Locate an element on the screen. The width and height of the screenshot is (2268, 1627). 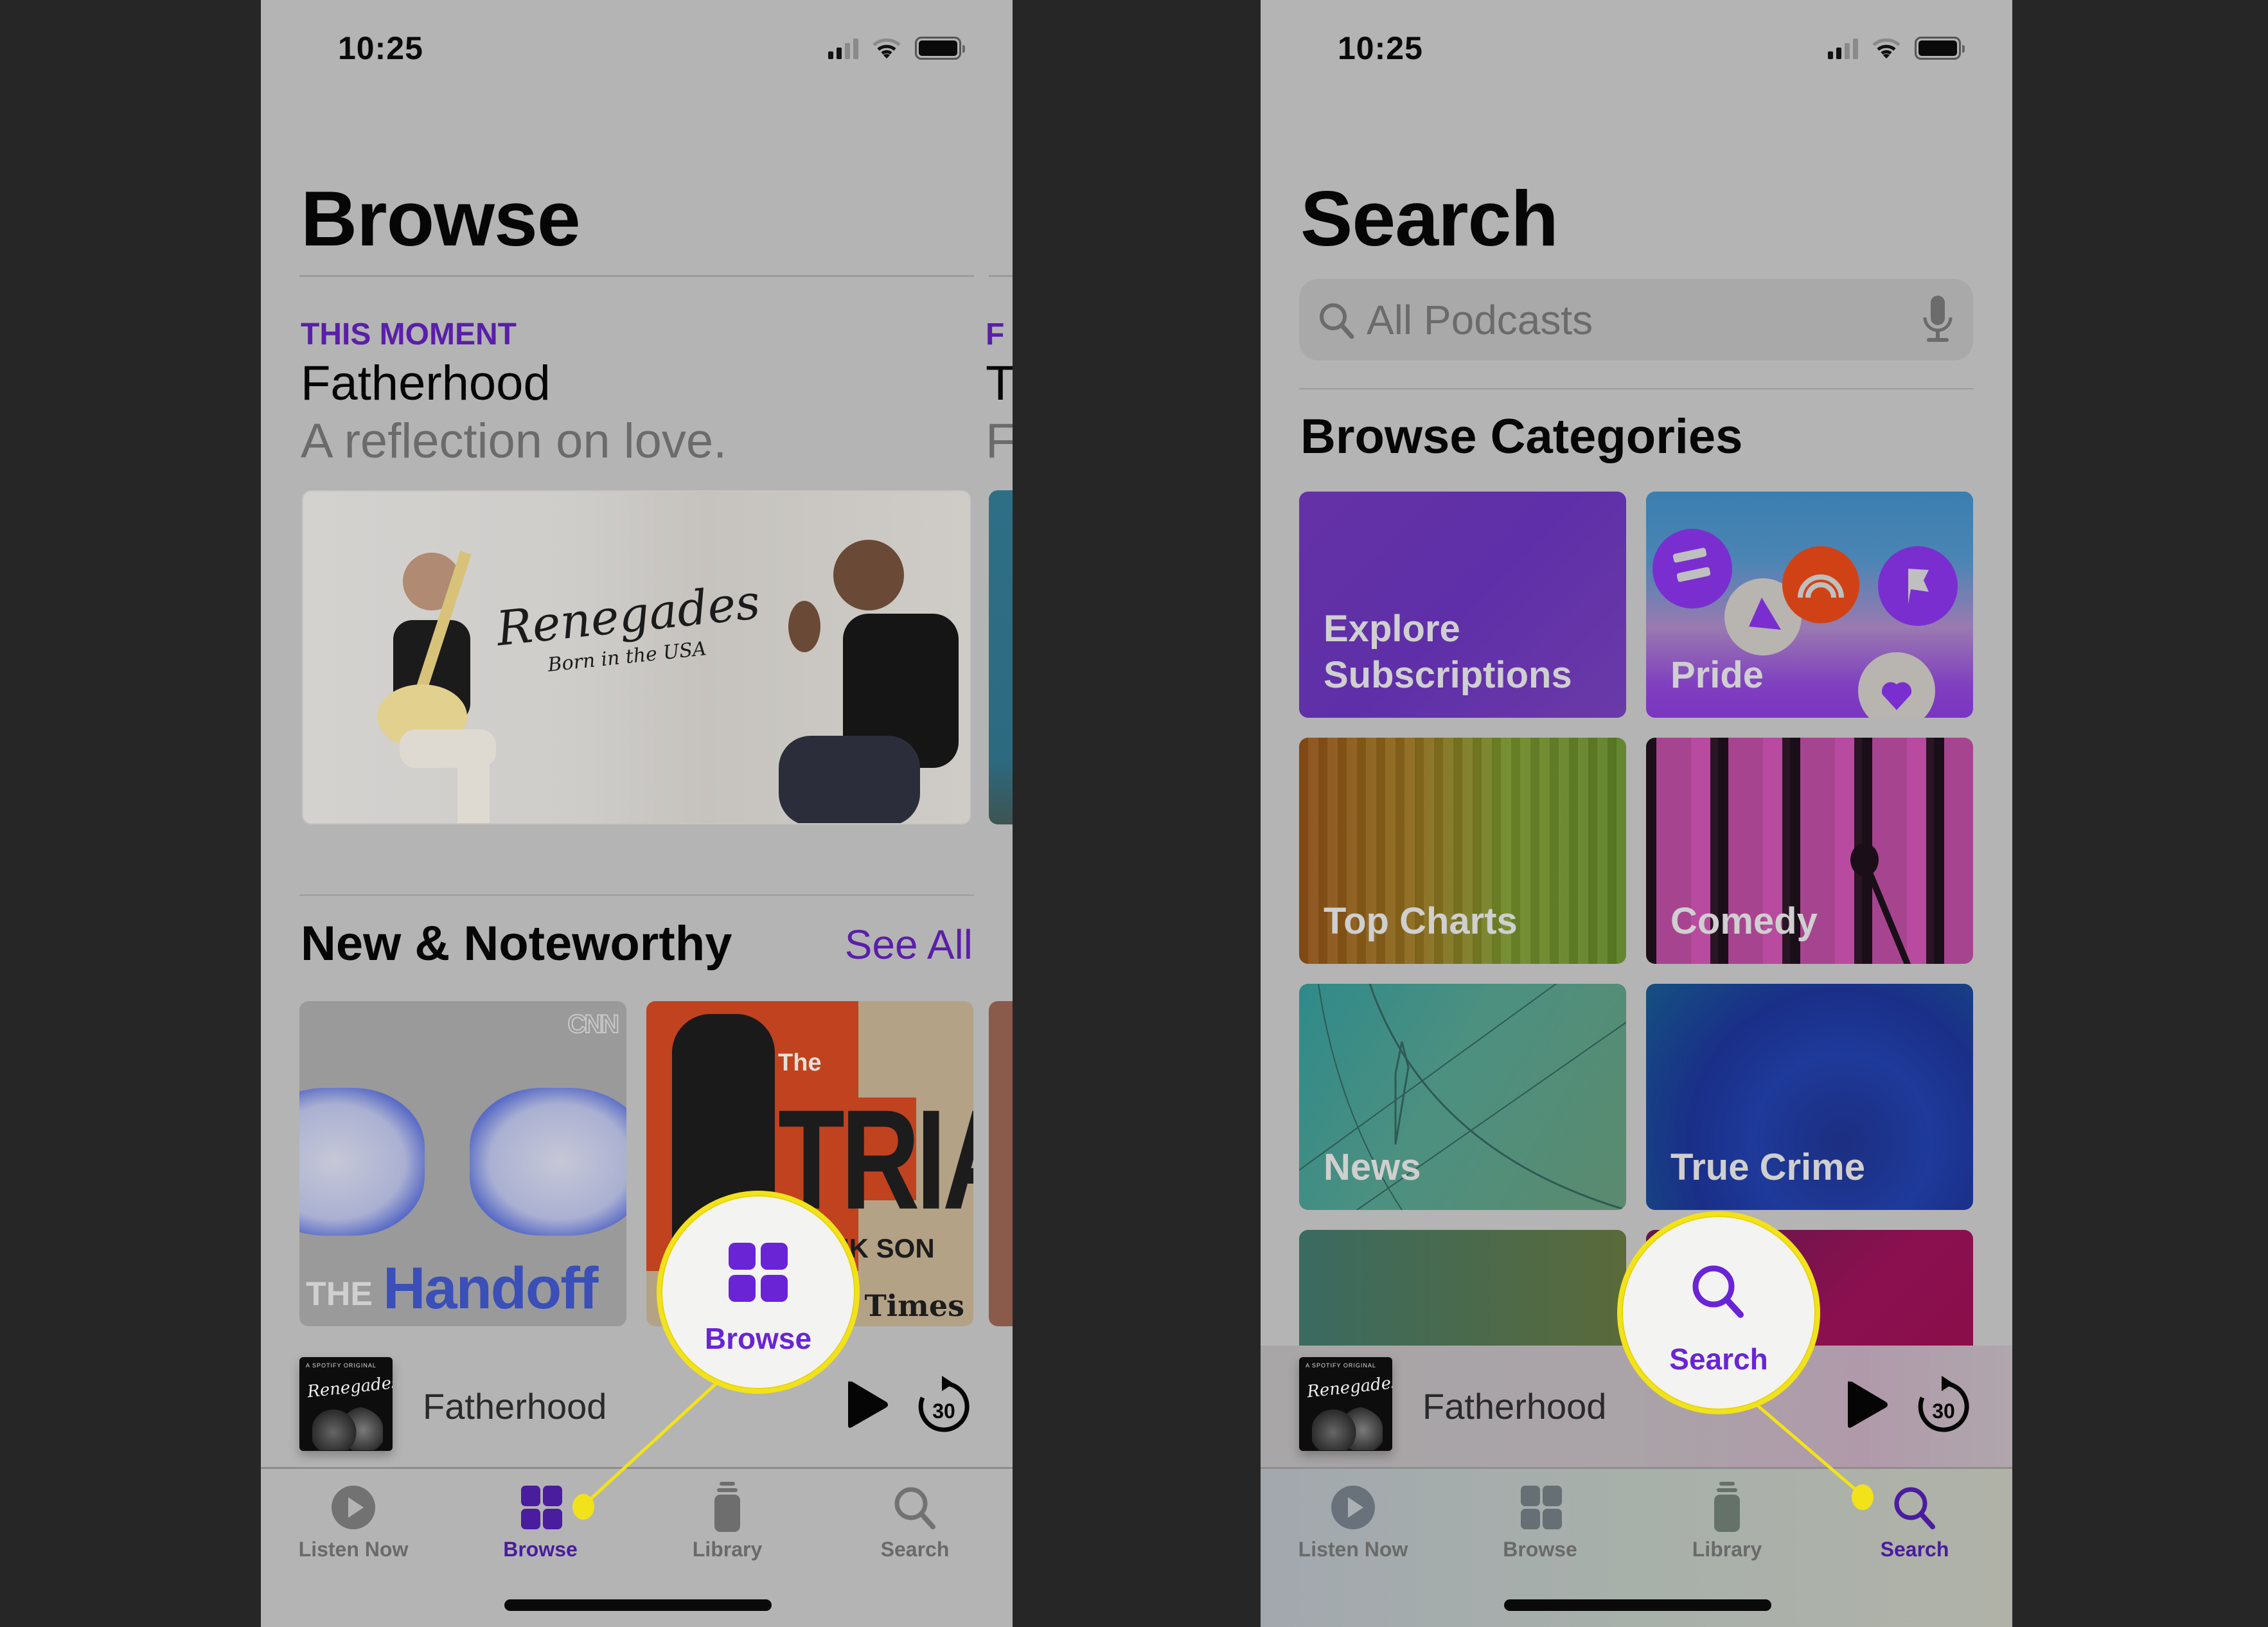
brand-logo: CNN is located at coordinates (593, 1024).